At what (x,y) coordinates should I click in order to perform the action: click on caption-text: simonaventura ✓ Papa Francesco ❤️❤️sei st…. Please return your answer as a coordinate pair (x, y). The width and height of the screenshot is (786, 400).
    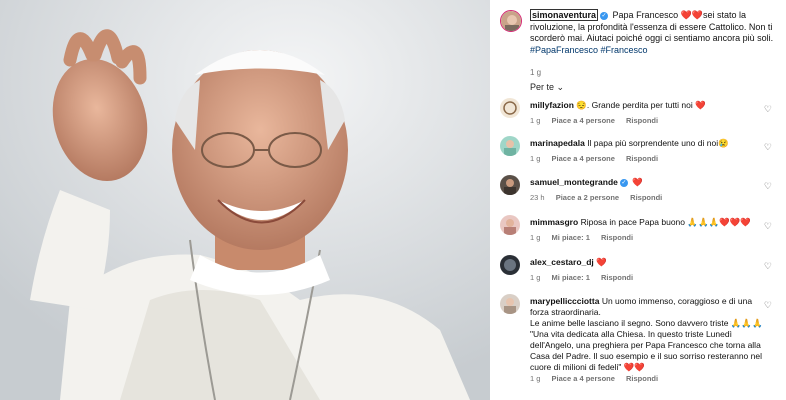
    Looking at the image, I should click on (655, 32).